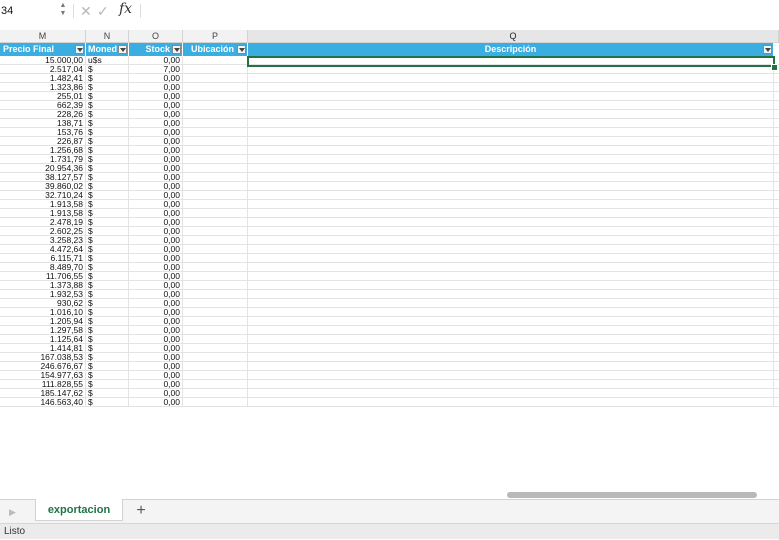 The image size is (779, 540). I want to click on cell-precio-final: 662,39, so click(43, 105).